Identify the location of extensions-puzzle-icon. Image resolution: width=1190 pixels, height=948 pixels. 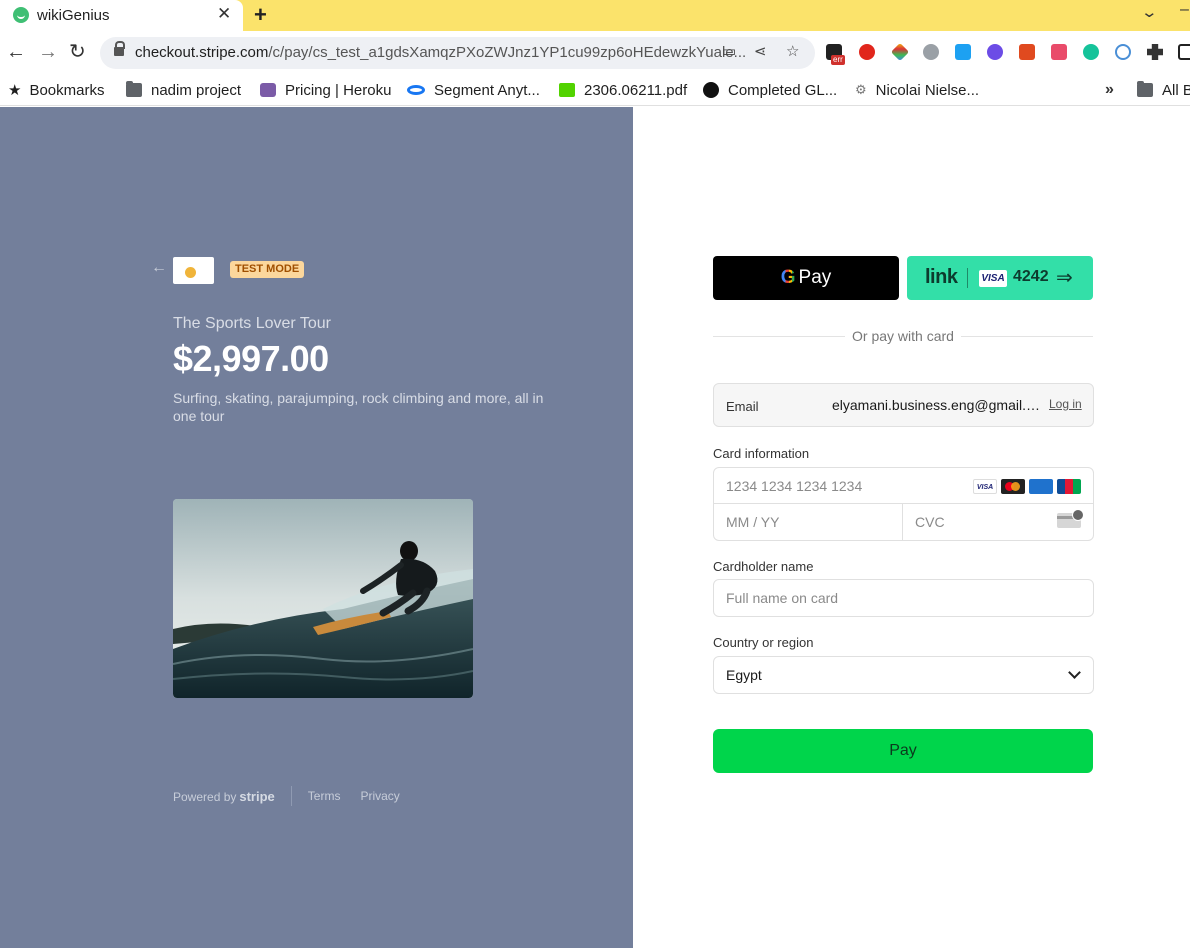
(1155, 52).